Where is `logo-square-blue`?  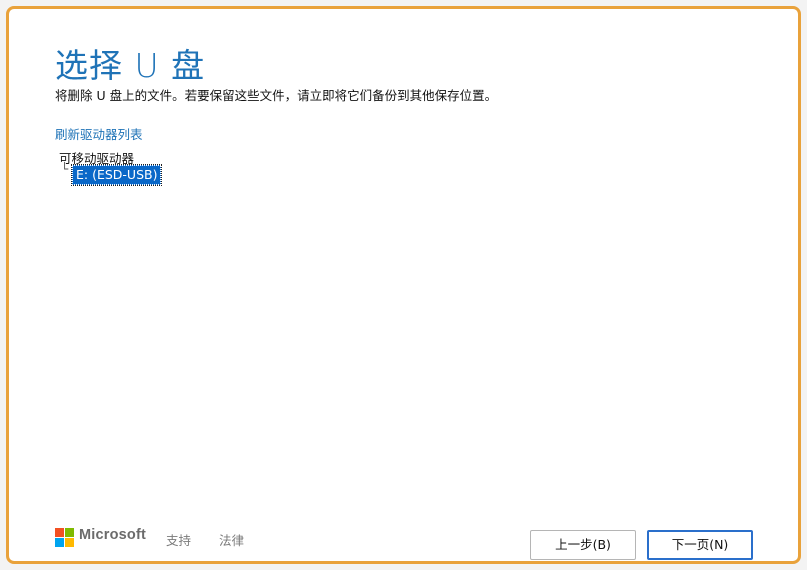
logo-square-blue is located at coordinates (59, 542).